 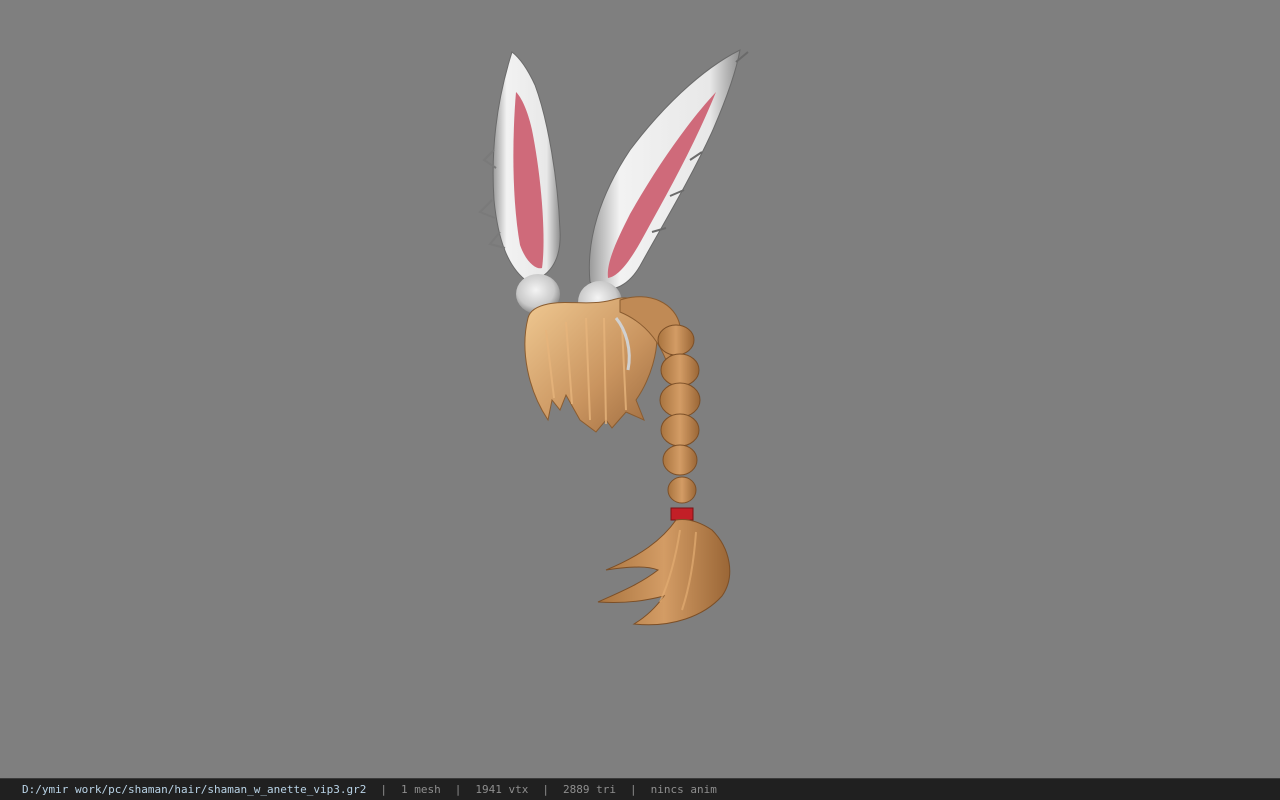 I want to click on braid-tassel, so click(x=664, y=572).